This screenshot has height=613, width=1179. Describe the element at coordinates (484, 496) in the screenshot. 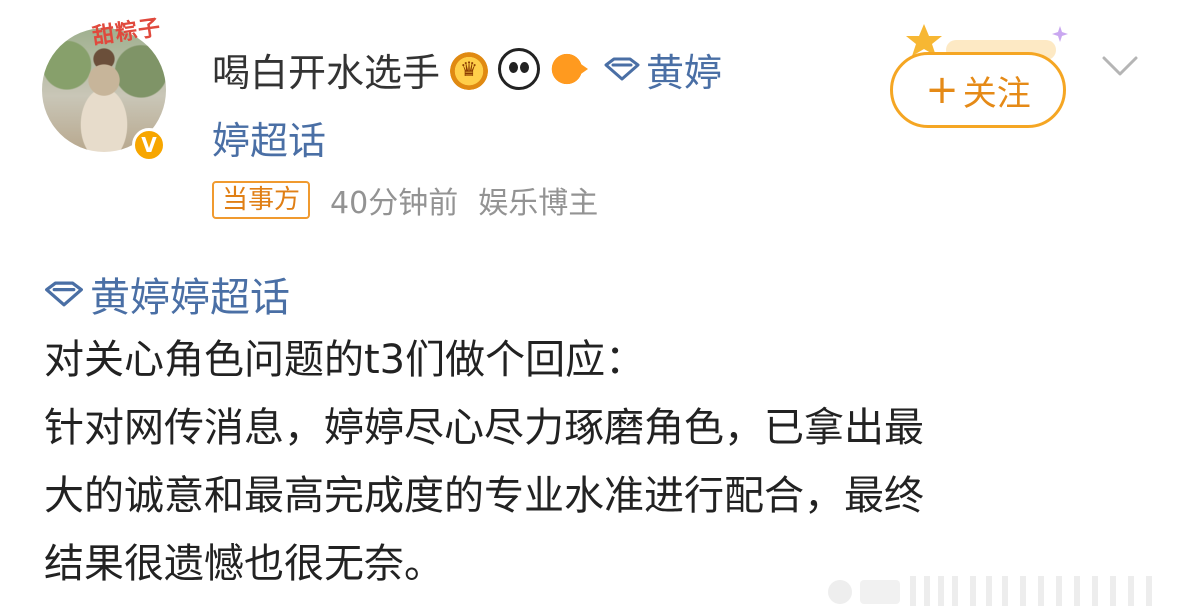

I see `post-text-line: 大的诚意和最高完成度的专业水准进行配合，最终` at that location.